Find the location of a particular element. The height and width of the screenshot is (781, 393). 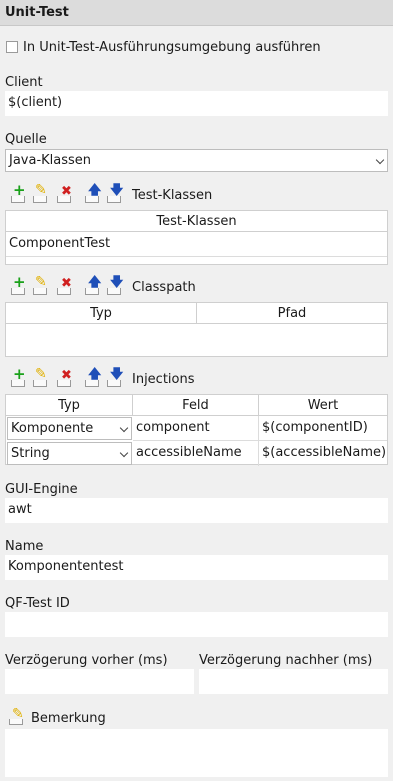

qftest-id-label: QF-Test ID is located at coordinates (37, 603).